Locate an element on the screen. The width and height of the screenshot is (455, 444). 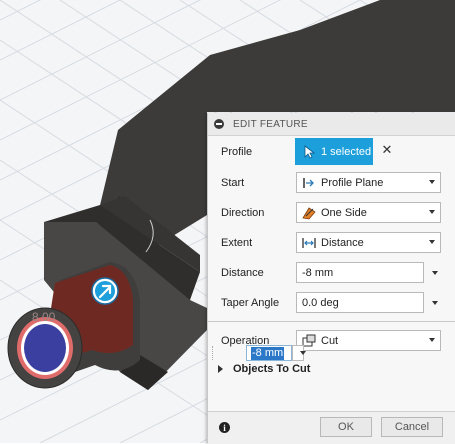
ok-button: OK is located at coordinates (346, 427).